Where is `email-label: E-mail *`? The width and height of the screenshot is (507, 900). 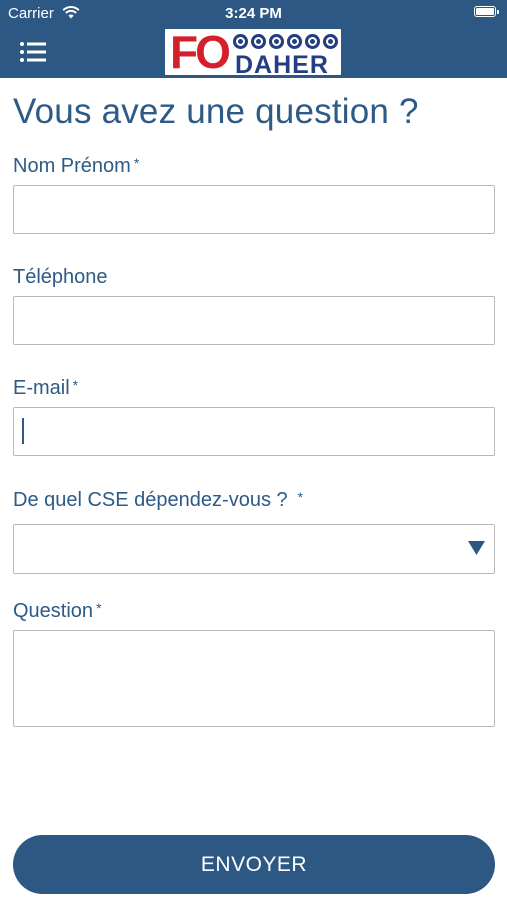
email-label: E-mail * is located at coordinates (46, 388).